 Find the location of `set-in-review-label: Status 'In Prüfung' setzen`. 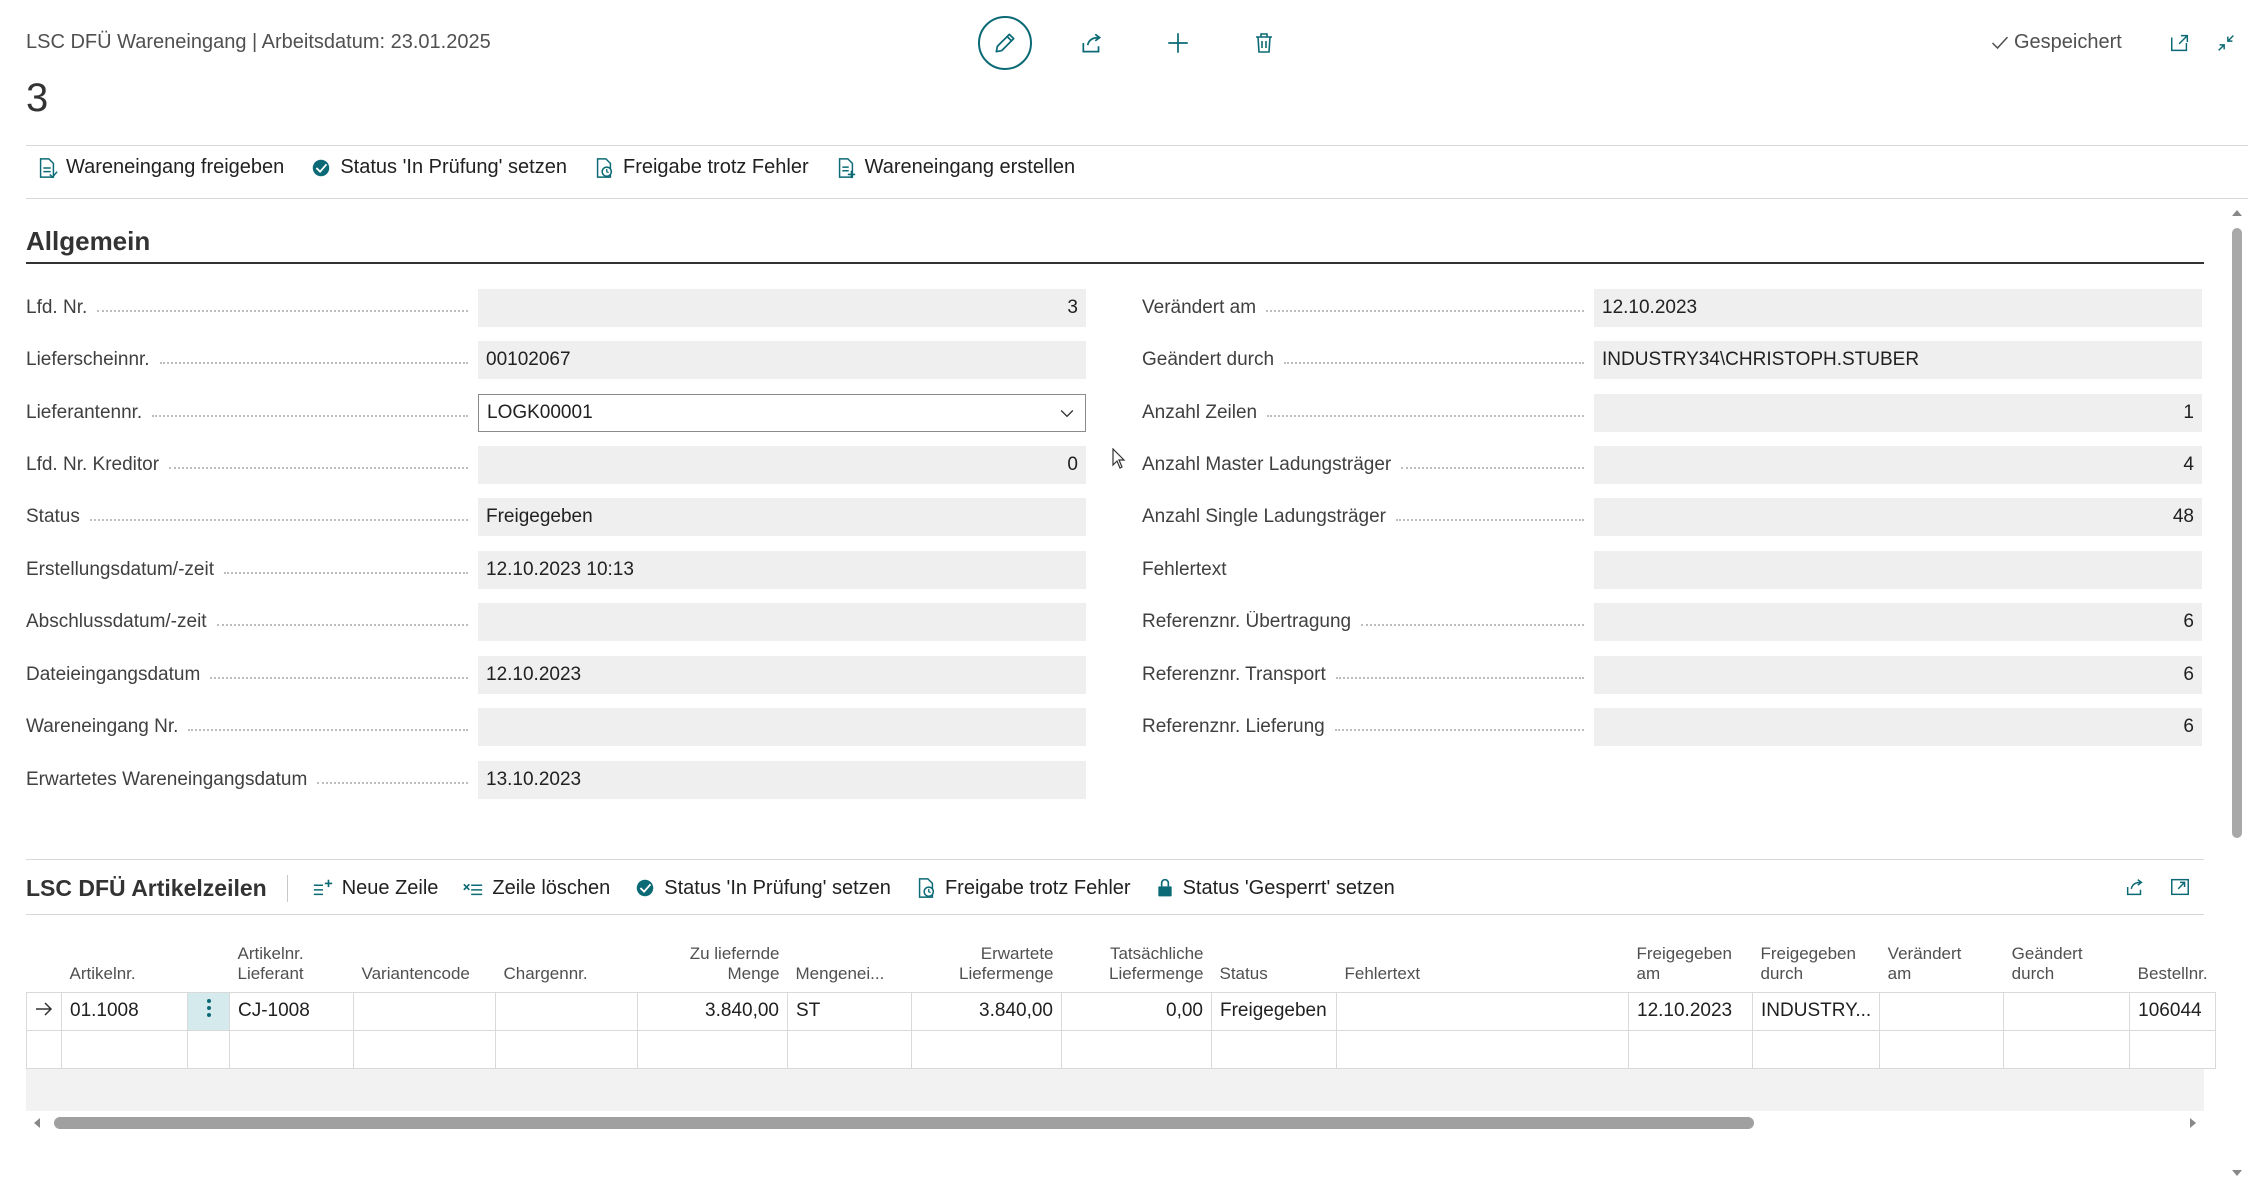

set-in-review-label: Status 'In Prüfung' setzen is located at coordinates (453, 167).